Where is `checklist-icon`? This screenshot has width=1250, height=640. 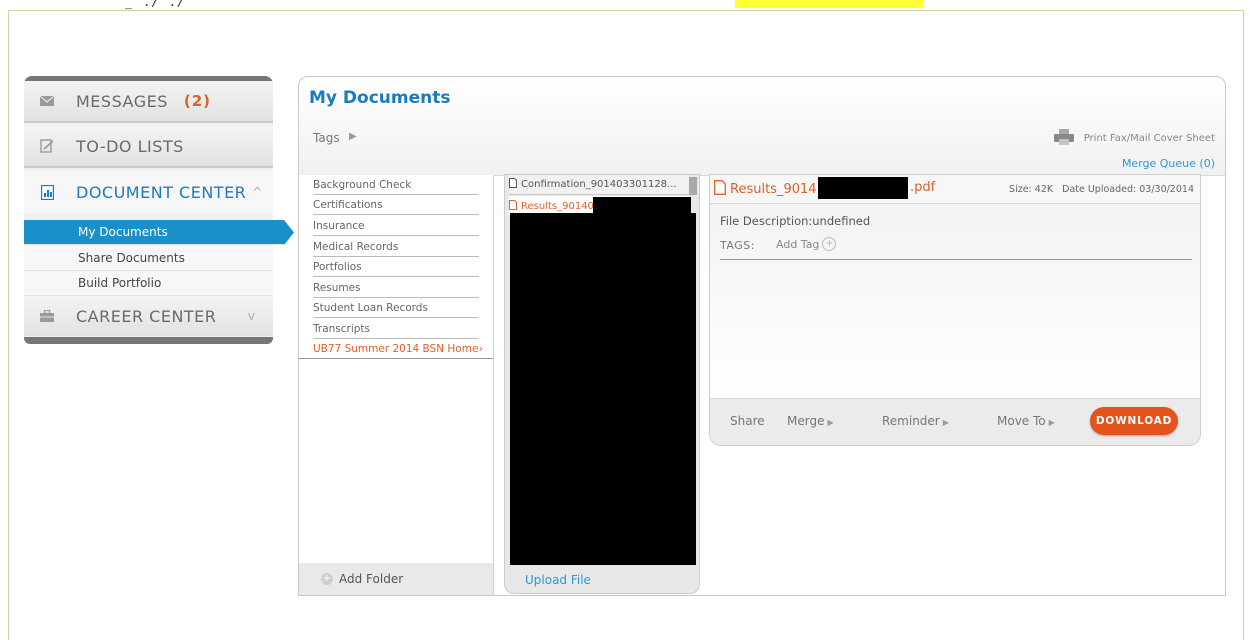
checklist-icon is located at coordinates (47, 146).